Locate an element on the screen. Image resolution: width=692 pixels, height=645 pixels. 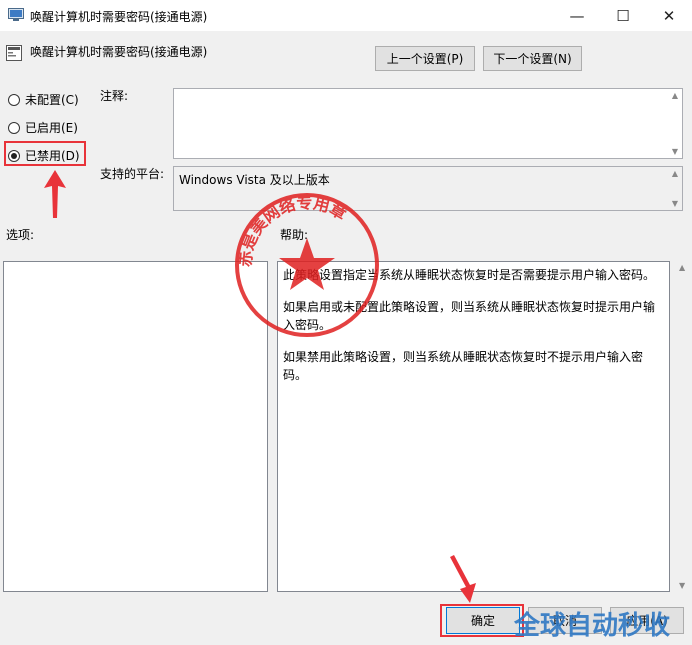
supported-platform-value: Windows Vista 及以上版本 is located at coordinates (254, 180).